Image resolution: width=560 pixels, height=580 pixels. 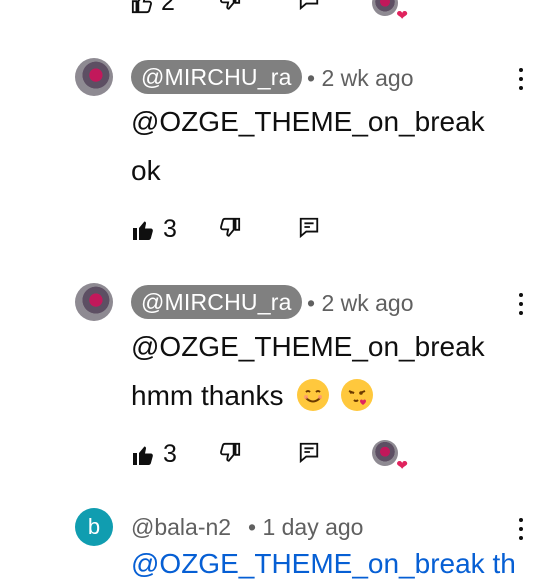 I want to click on author-handle: @bala-n2, so click(x=181, y=527).